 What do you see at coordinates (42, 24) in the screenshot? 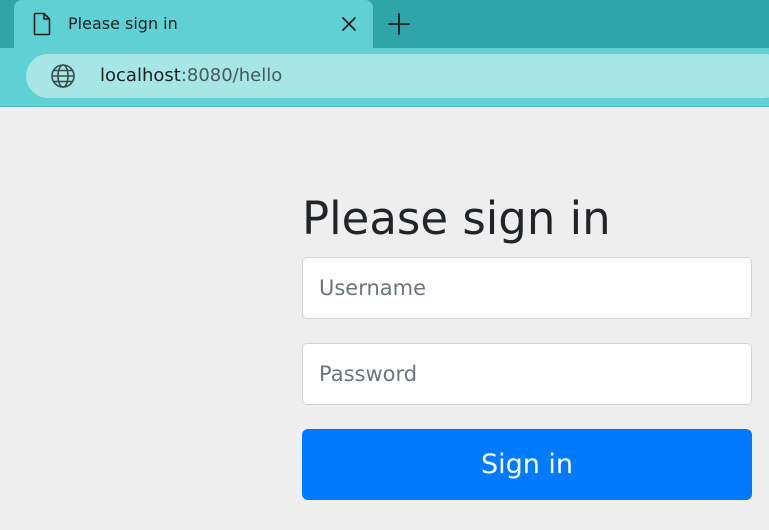
I see `document-icon` at bounding box center [42, 24].